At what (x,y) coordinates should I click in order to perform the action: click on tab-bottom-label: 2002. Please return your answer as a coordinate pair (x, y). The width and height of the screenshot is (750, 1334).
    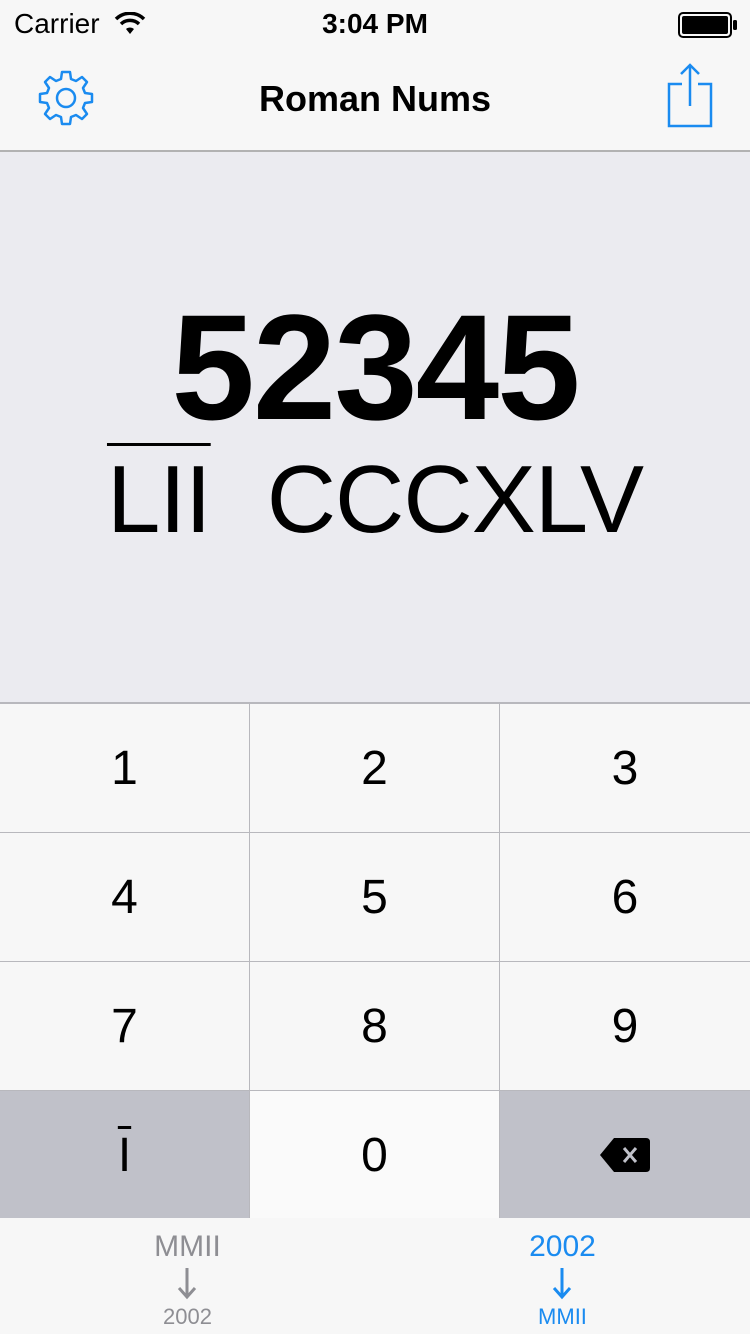
    Looking at the image, I should click on (187, 1316).